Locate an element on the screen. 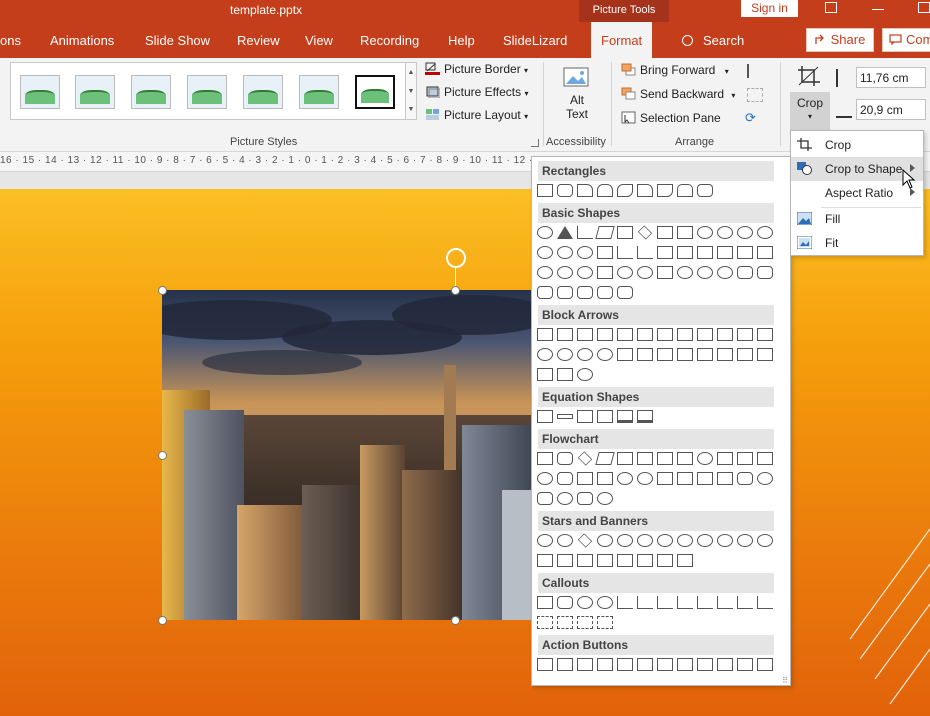  menu-item-crop: Crop is located at coordinates (857, 145).